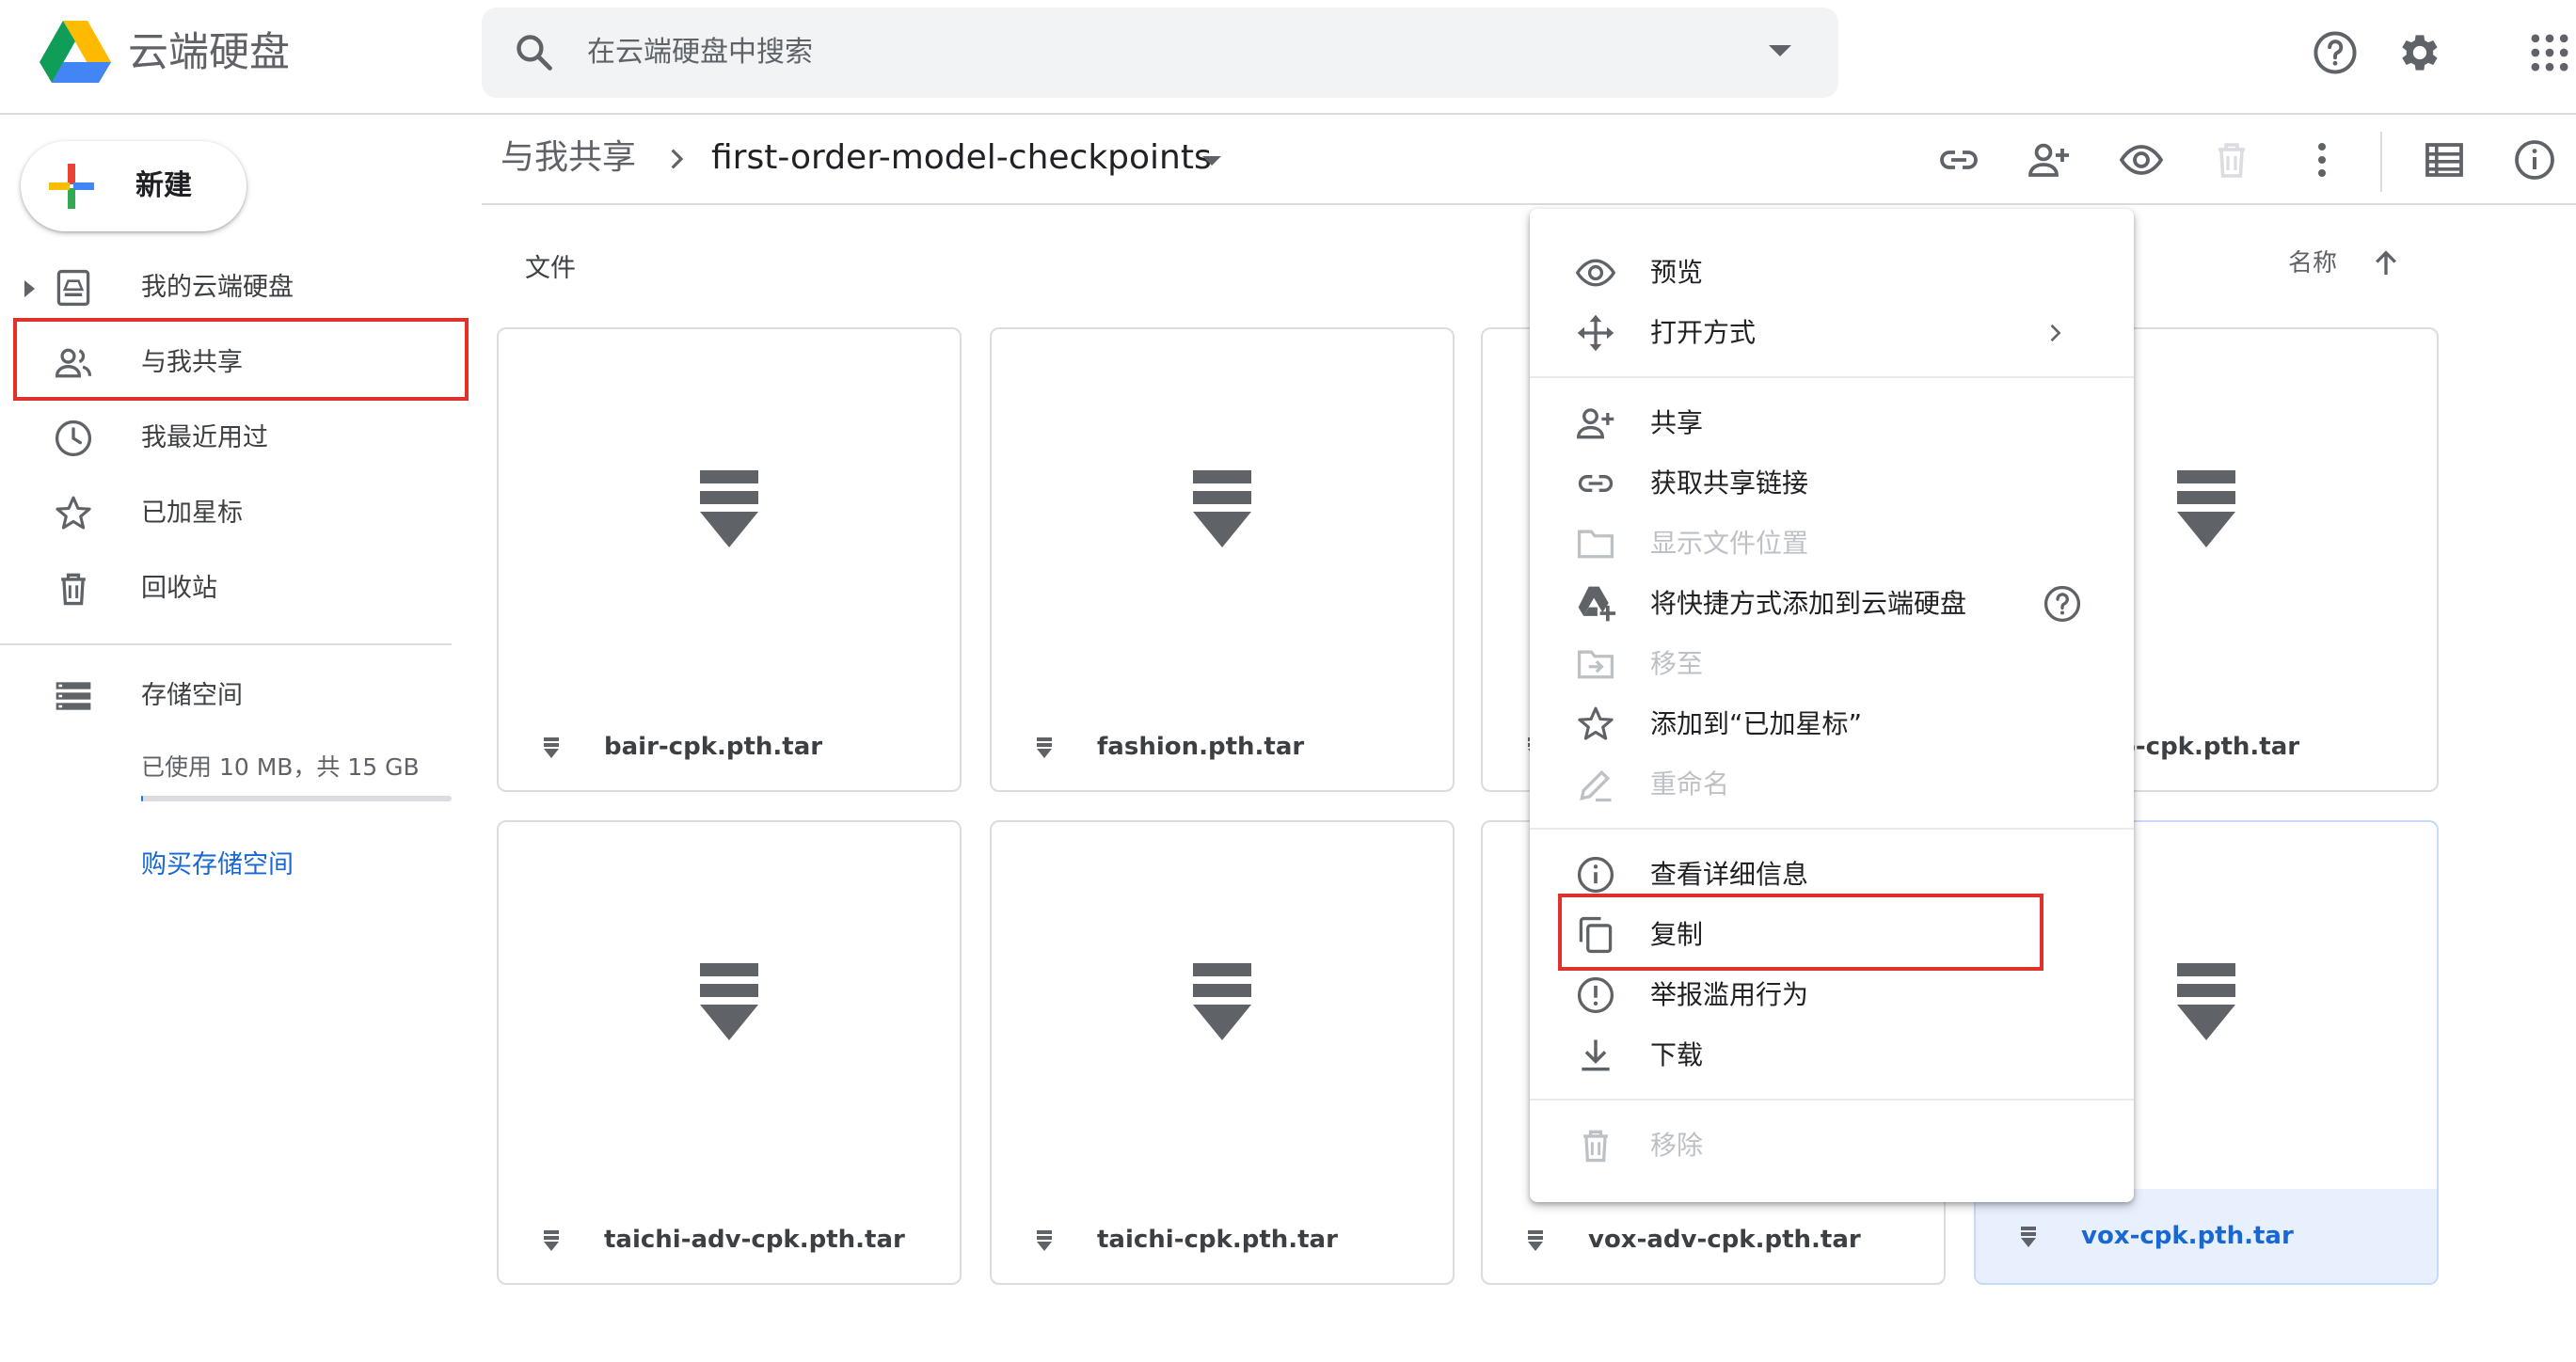 The height and width of the screenshot is (1362, 2576). I want to click on sort-arrow-up-icon, so click(2386, 263).